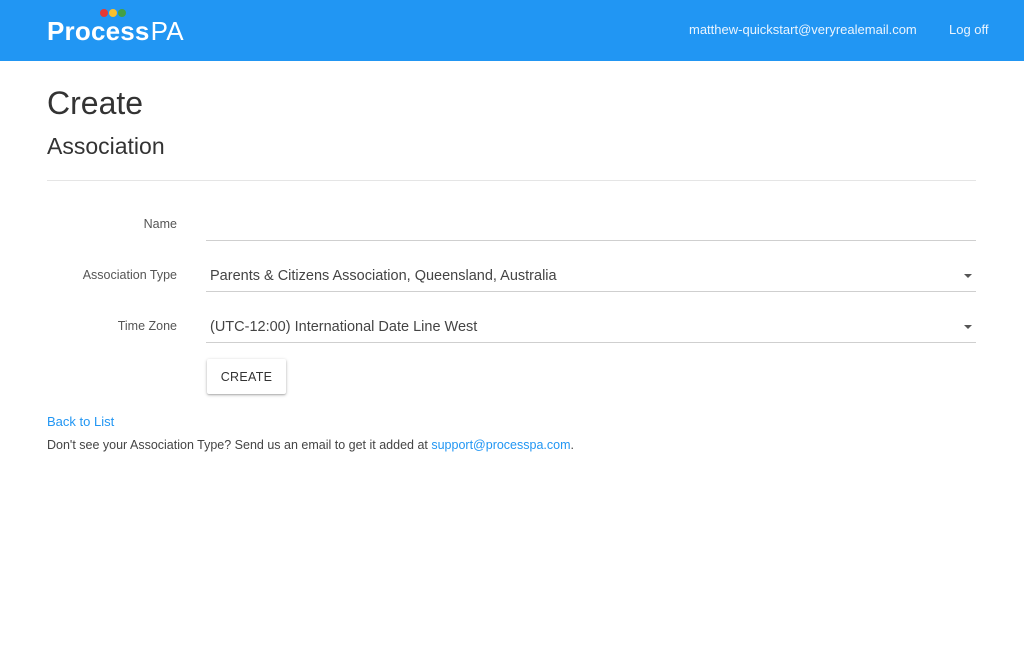  Describe the element at coordinates (591, 225) in the screenshot. I see `name-input` at that location.